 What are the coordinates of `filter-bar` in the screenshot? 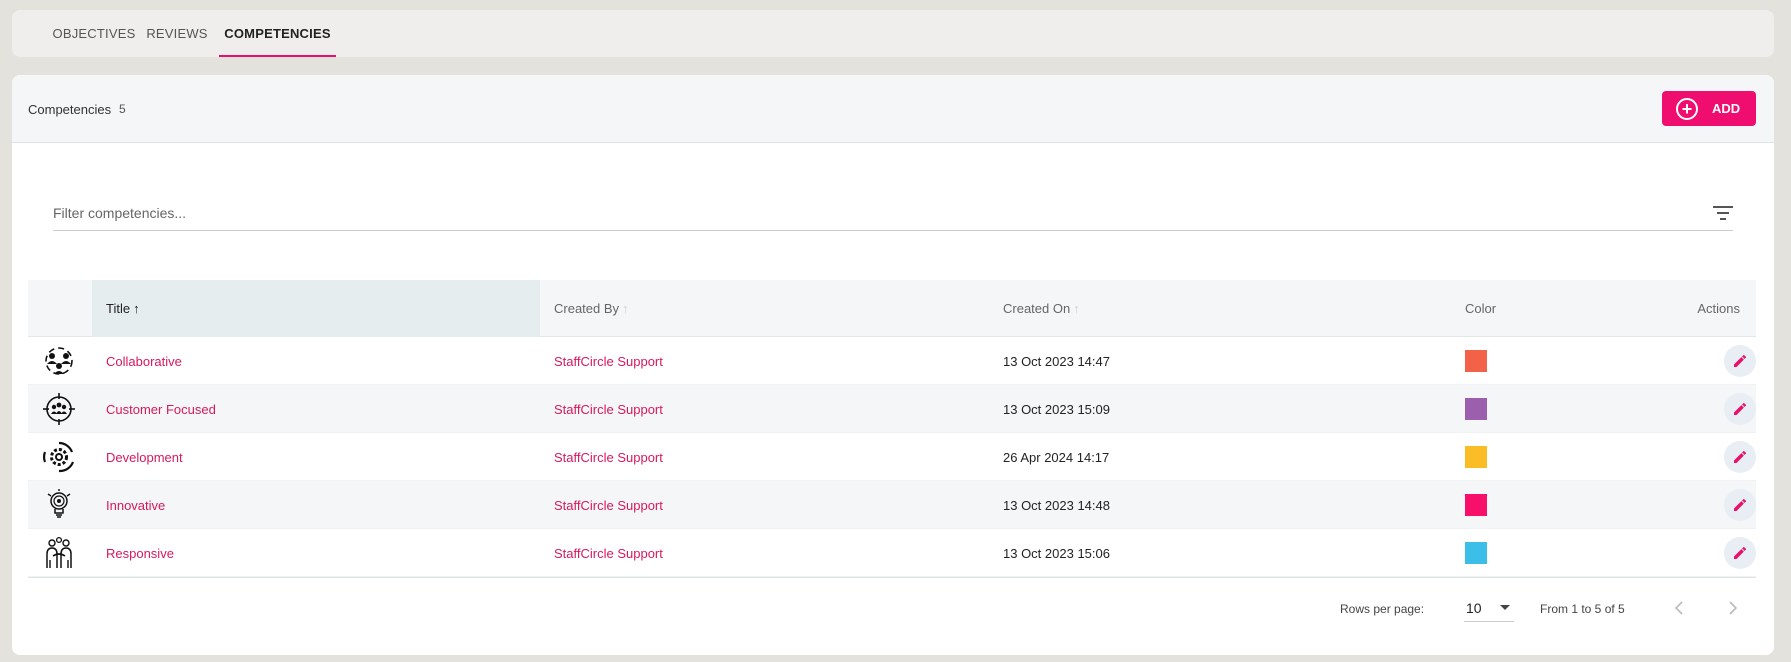 It's located at (893, 214).